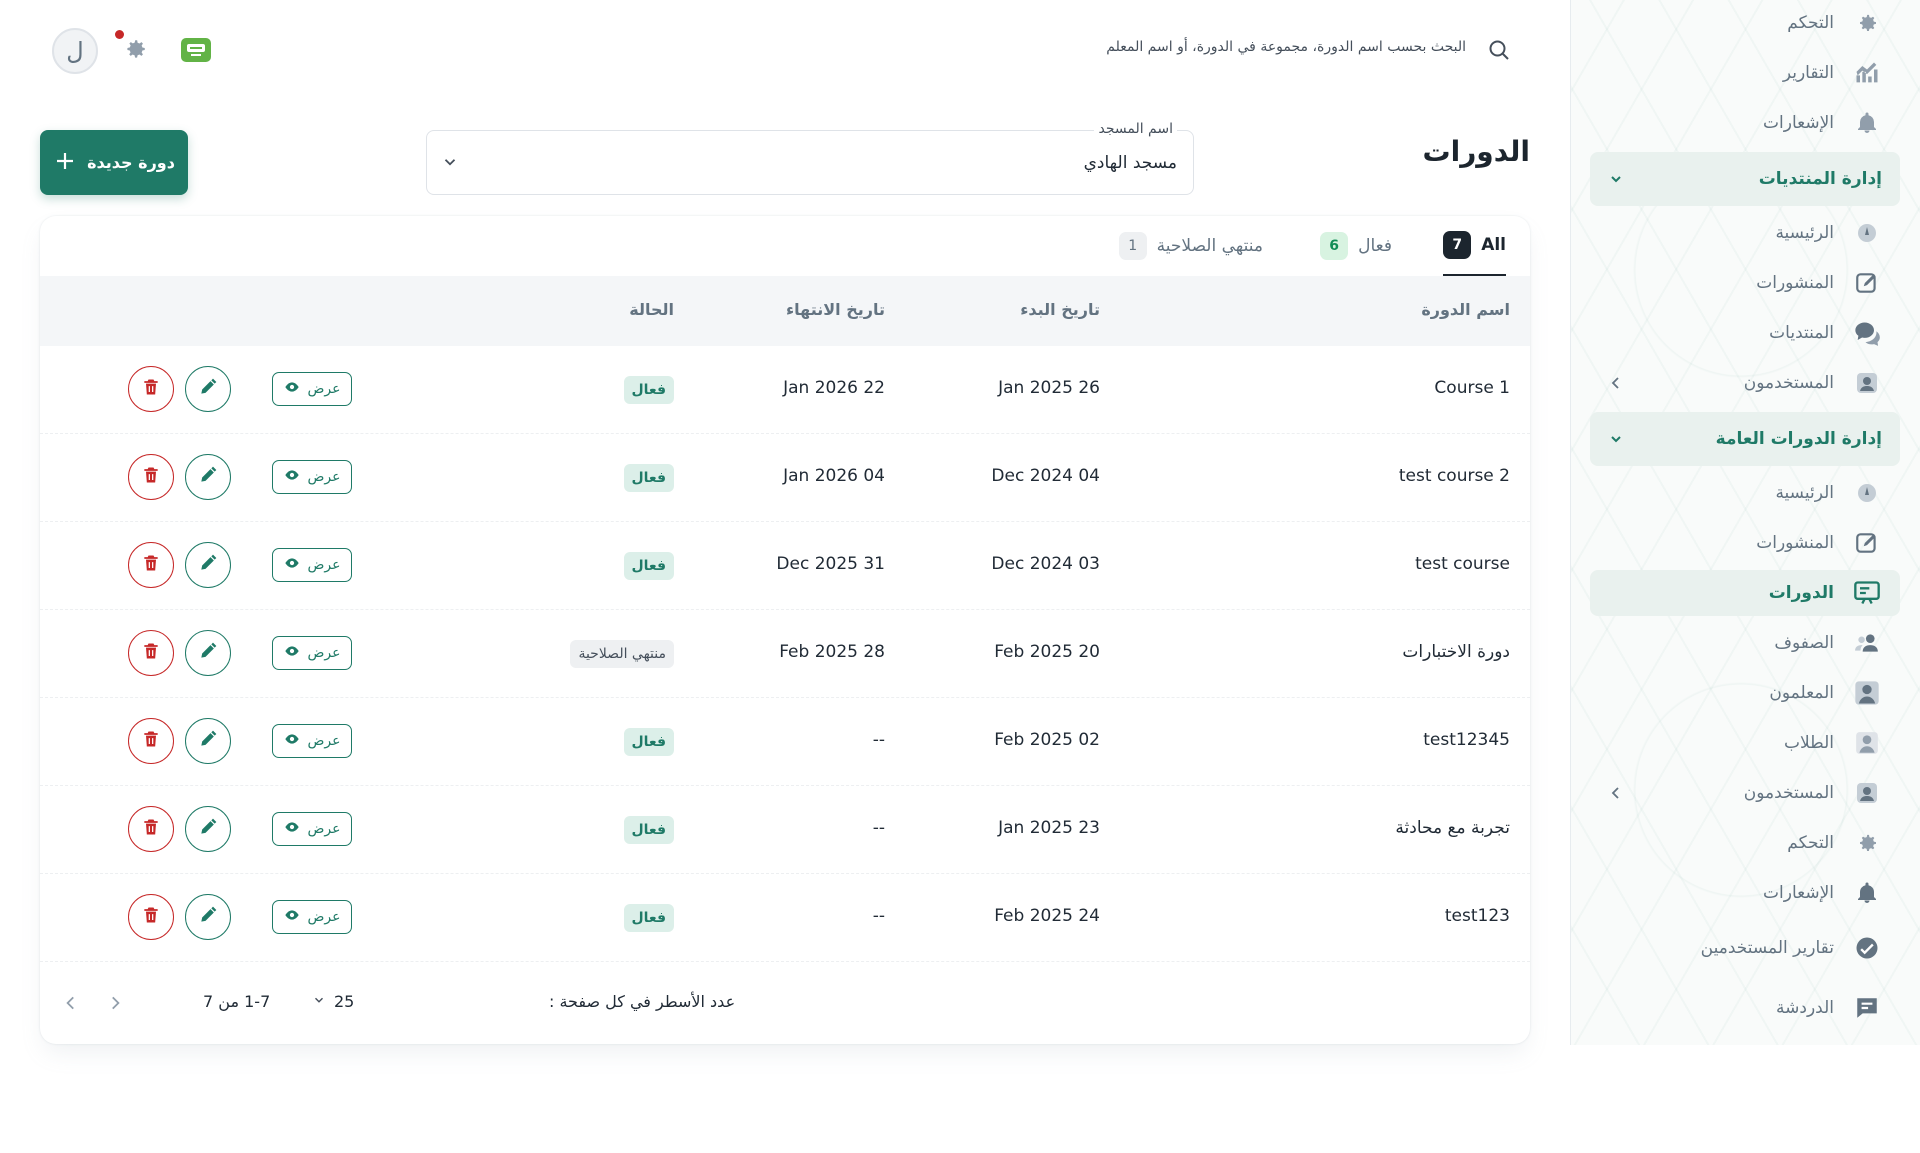 The height and width of the screenshot is (1153, 1920). Describe the element at coordinates (1745, 693) in the screenshot. I see `sidebar-item-teachers: المعلمون` at that location.